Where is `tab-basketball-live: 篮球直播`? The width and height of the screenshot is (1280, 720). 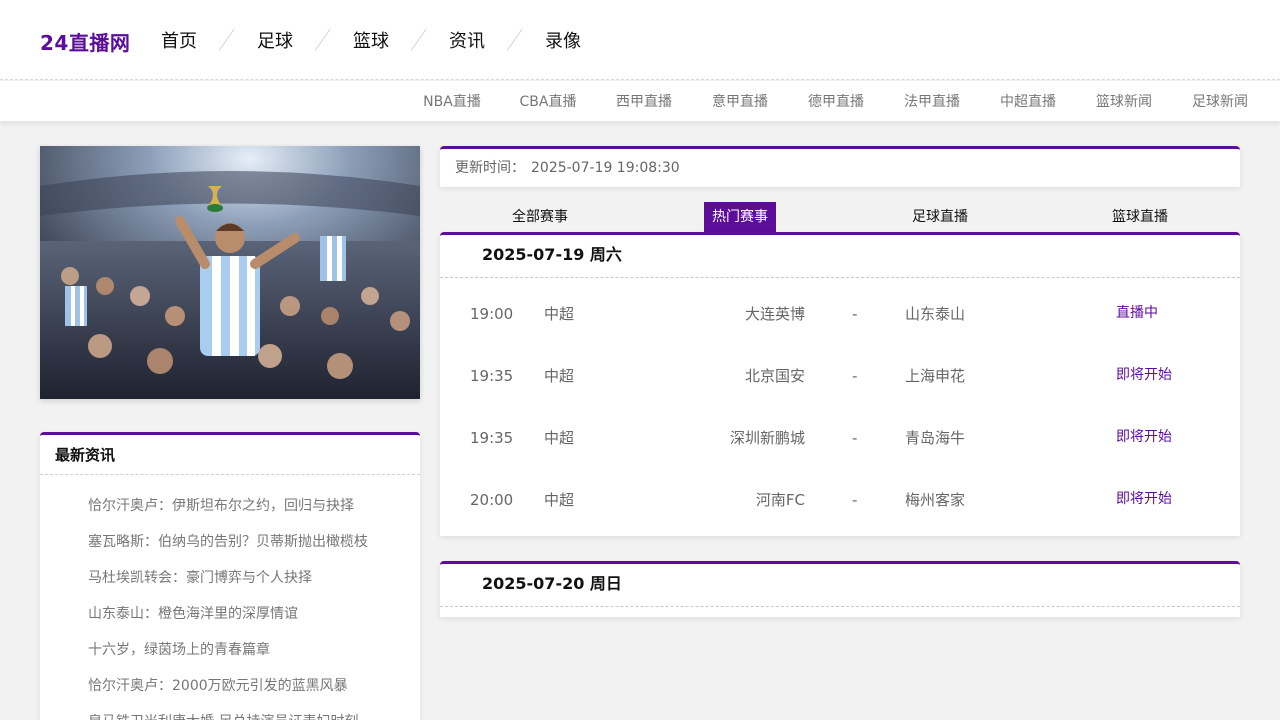 tab-basketball-live: 篮球直播 is located at coordinates (1140, 217).